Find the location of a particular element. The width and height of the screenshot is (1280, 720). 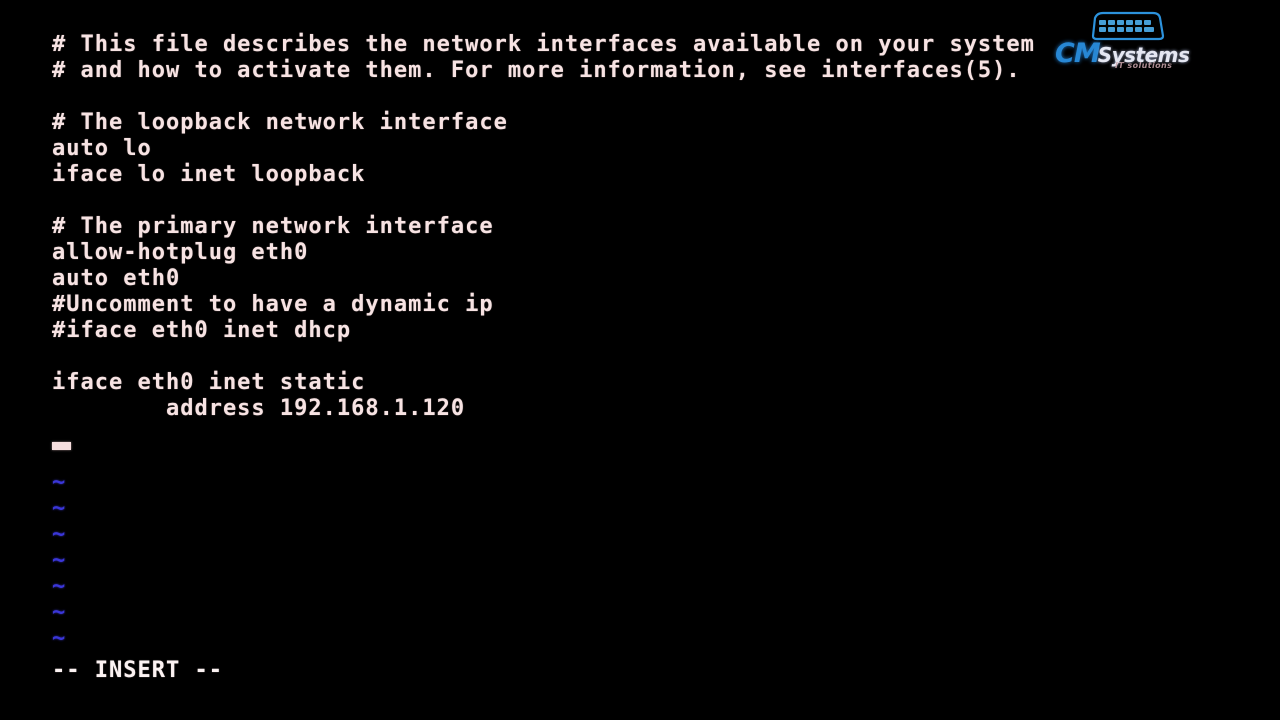

buffer-line: auto eth0 is located at coordinates (116, 278).